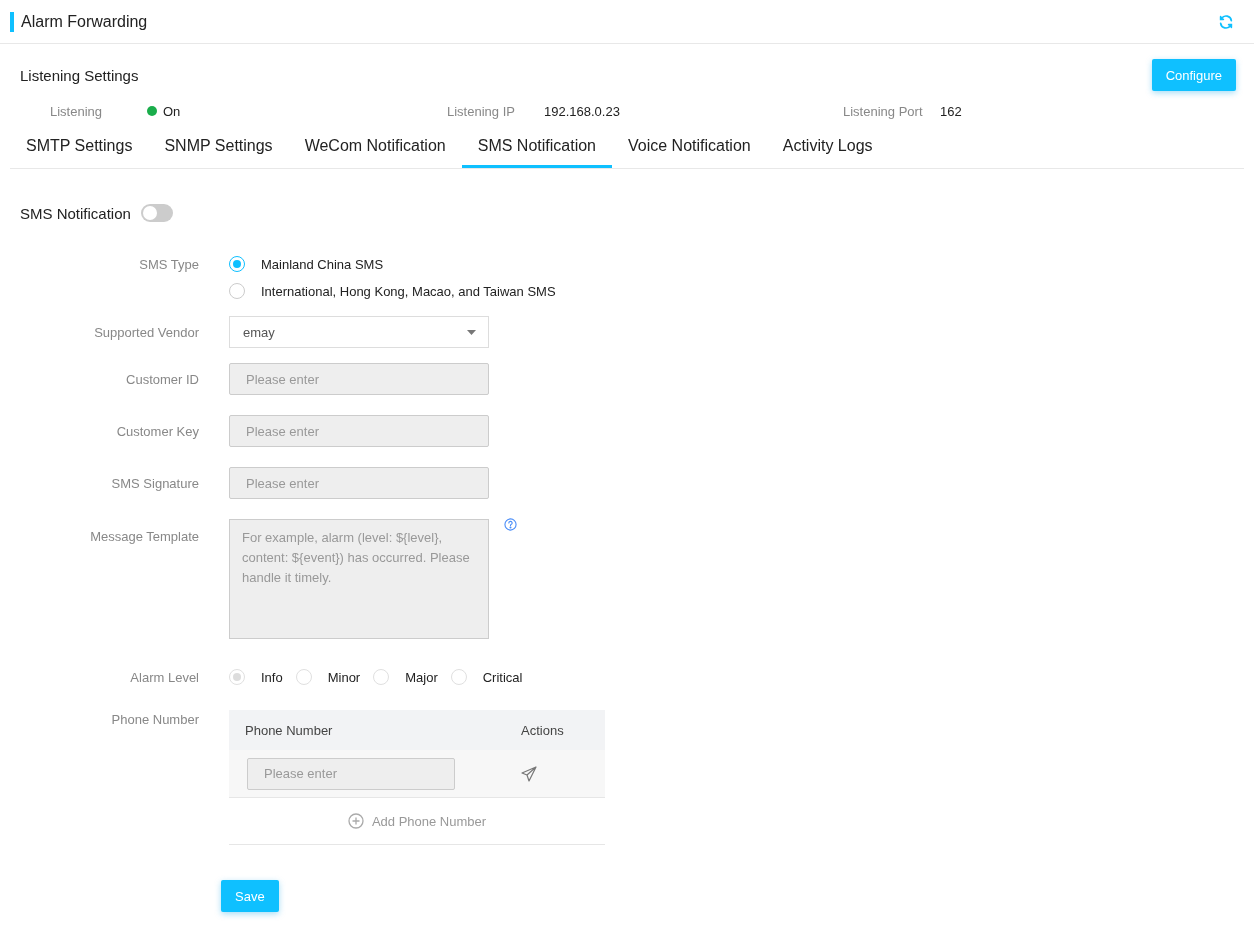 This screenshot has height=936, width=1254. Describe the element at coordinates (481, 111) in the screenshot. I see `field-label: Listening IP` at that location.